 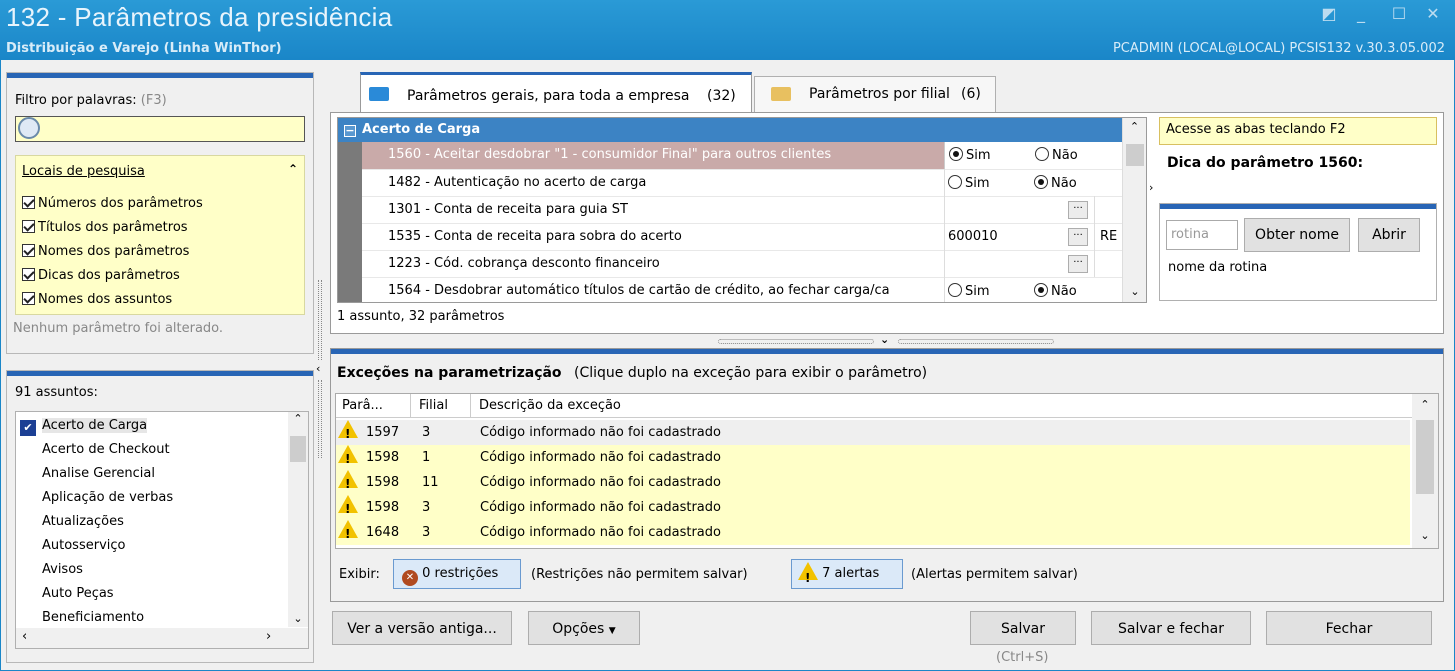 What do you see at coordinates (152, 450) in the screenshot?
I see `subject-item: Acerto de Checkout` at bounding box center [152, 450].